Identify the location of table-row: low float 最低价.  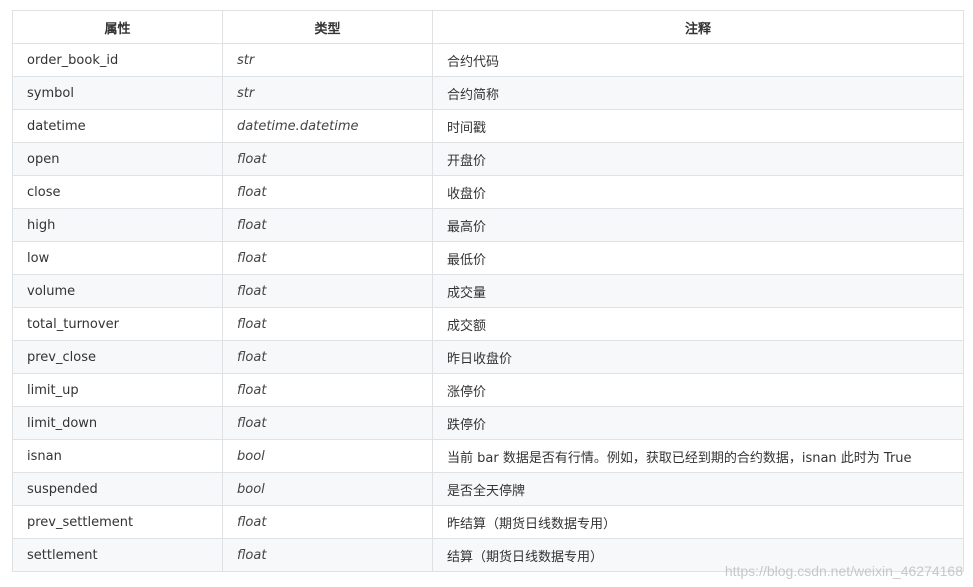
(488, 258).